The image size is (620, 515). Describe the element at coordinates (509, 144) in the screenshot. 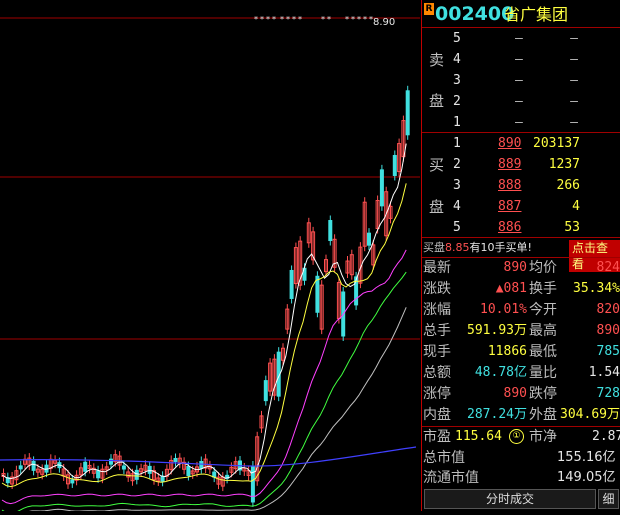

I see `buy-row-price: 890` at that location.